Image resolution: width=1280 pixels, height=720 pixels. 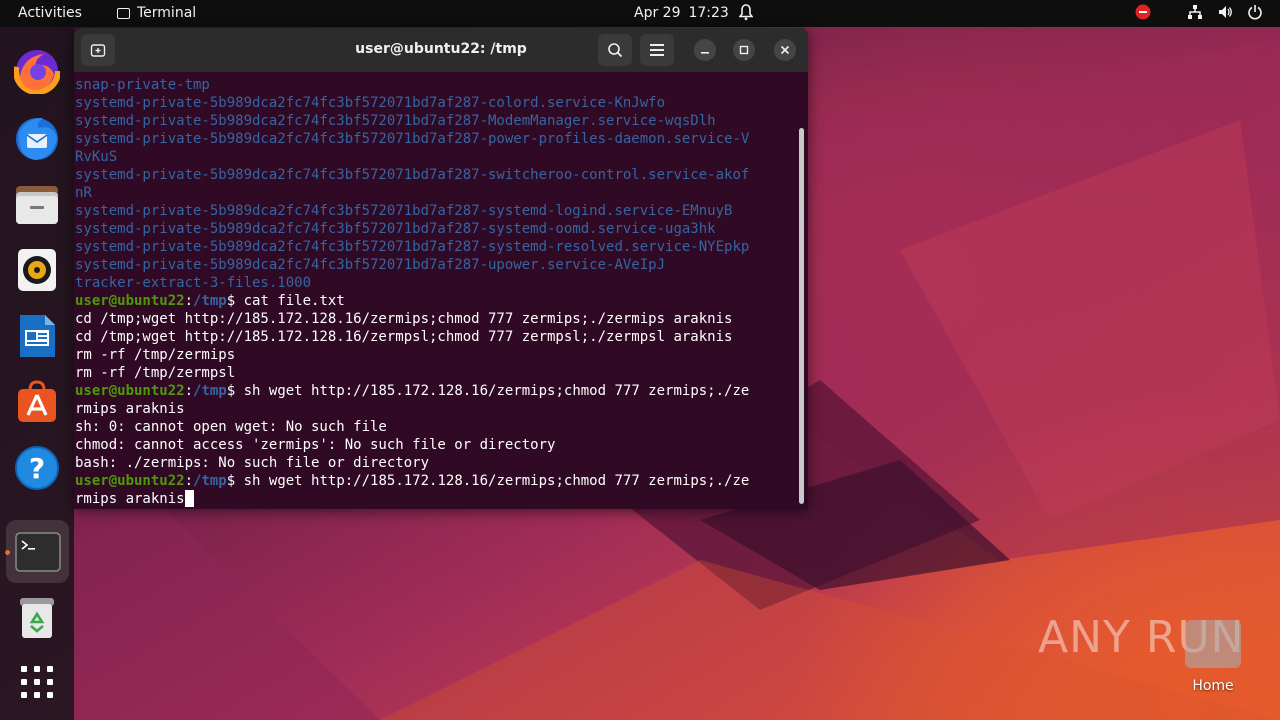 What do you see at coordinates (437, 301) in the screenshot?
I see `terminal-line-prompt: user@ubuntu22:/tmp$ cat file.txt` at bounding box center [437, 301].